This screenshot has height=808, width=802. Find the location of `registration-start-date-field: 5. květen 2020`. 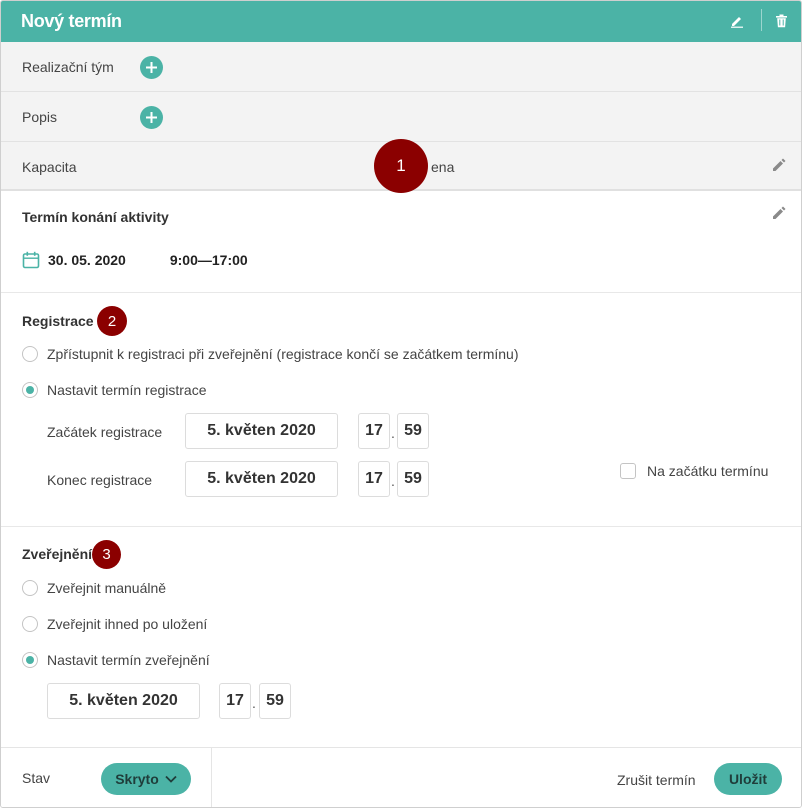

registration-start-date-field: 5. květen 2020 is located at coordinates (261, 431).